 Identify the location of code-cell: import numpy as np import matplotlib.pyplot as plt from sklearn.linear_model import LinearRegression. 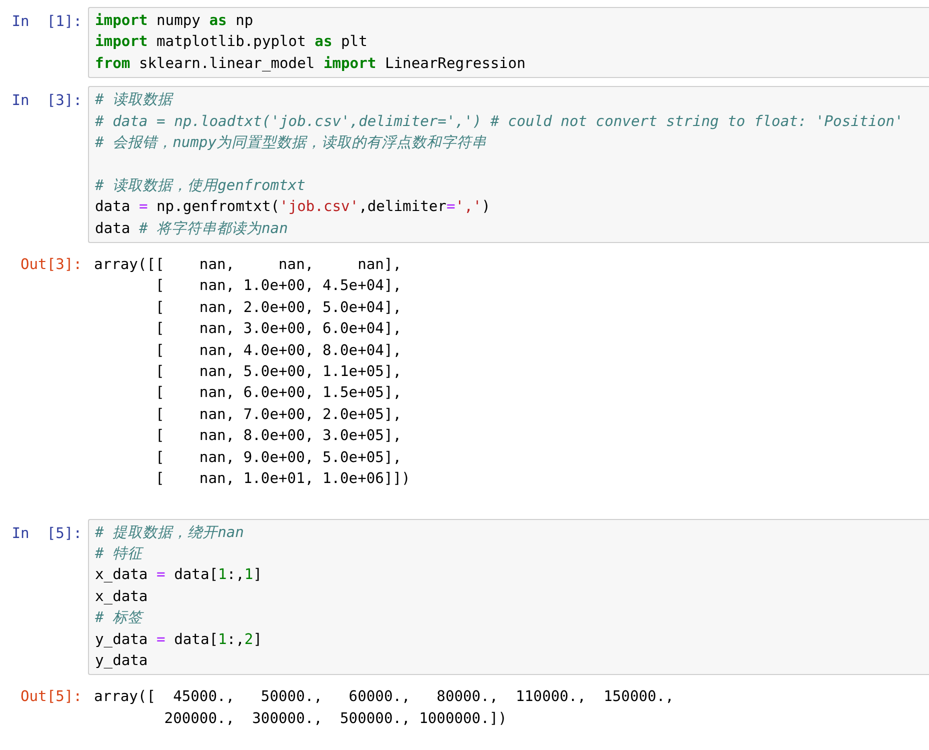
(508, 42).